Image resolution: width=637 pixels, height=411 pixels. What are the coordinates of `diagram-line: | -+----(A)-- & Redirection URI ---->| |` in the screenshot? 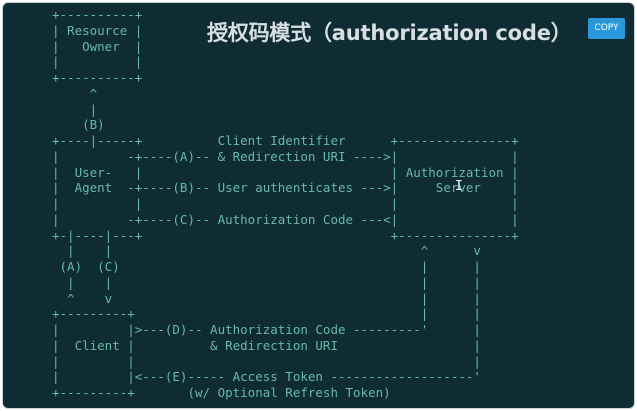 It's located at (285, 156).